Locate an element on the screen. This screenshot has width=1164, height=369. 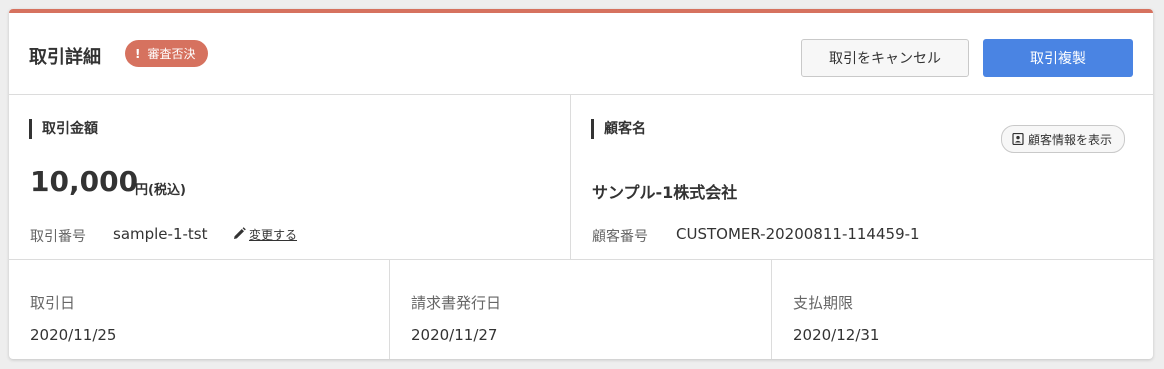
change-link-label: 変更する is located at coordinates (273, 235).